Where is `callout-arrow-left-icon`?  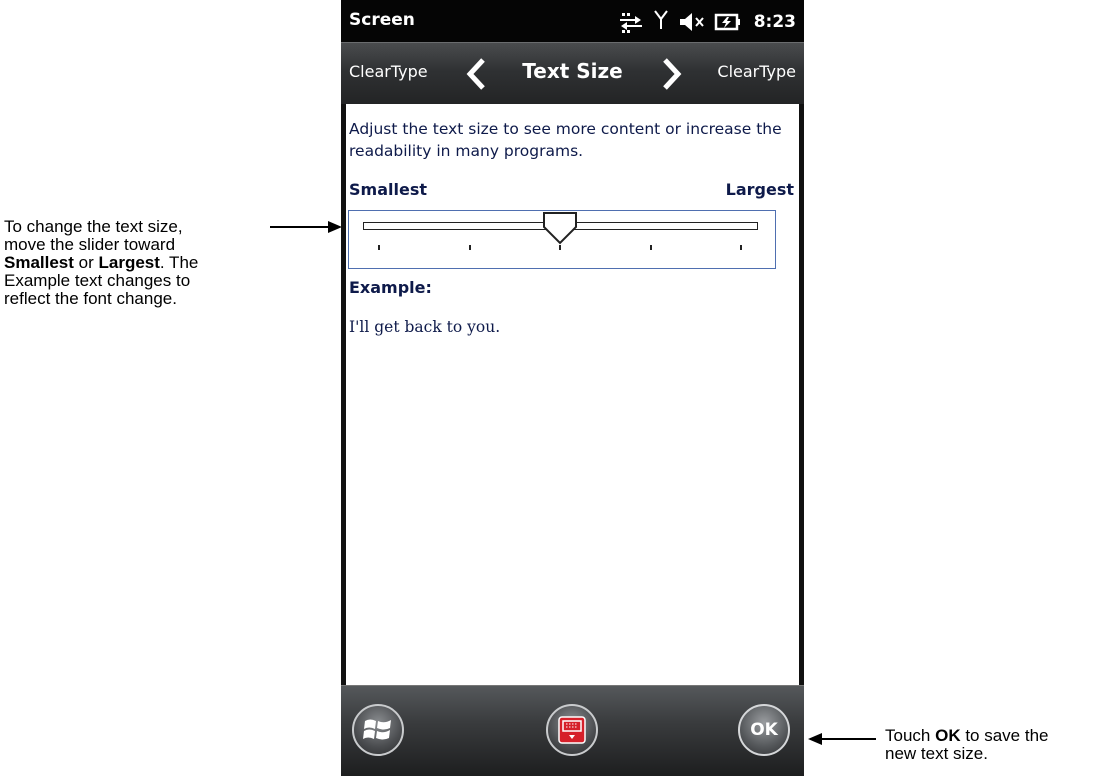 callout-arrow-left-icon is located at coordinates (842, 739).